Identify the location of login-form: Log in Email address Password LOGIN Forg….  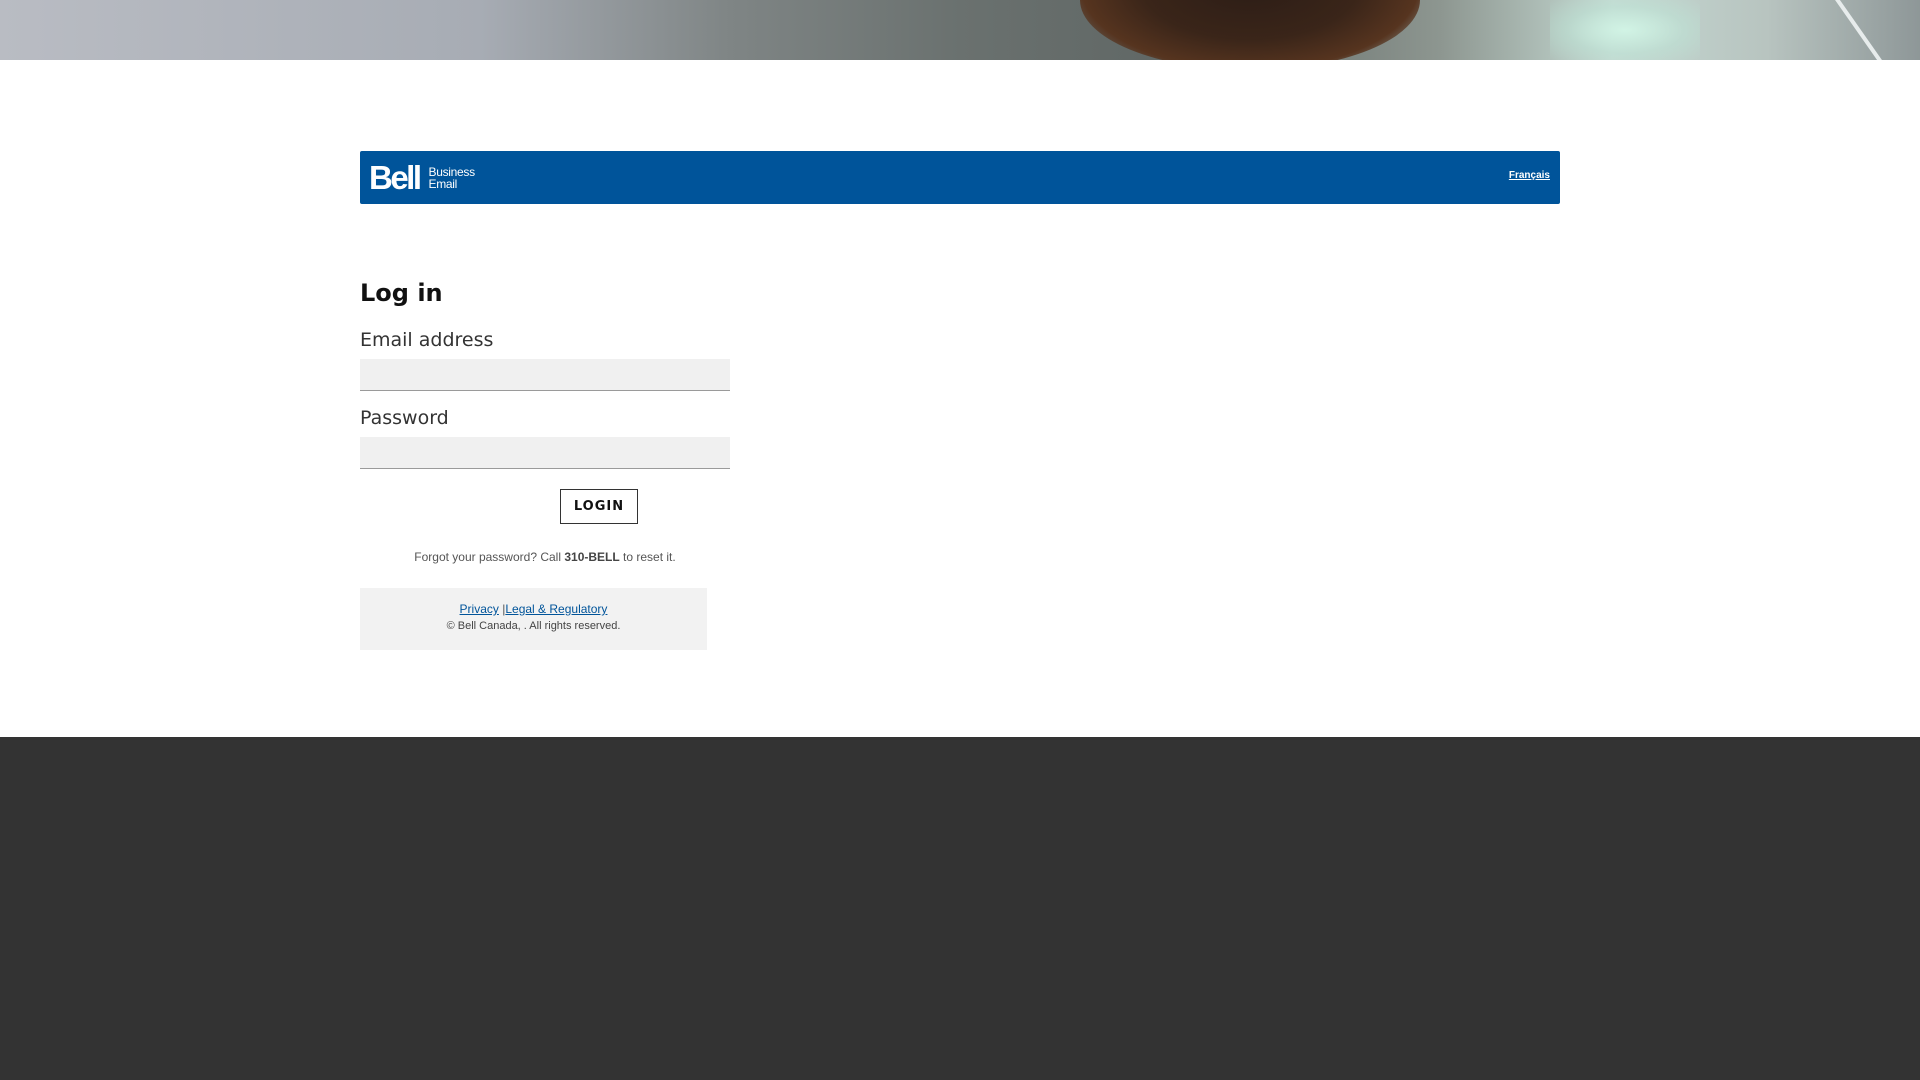
(545, 464).